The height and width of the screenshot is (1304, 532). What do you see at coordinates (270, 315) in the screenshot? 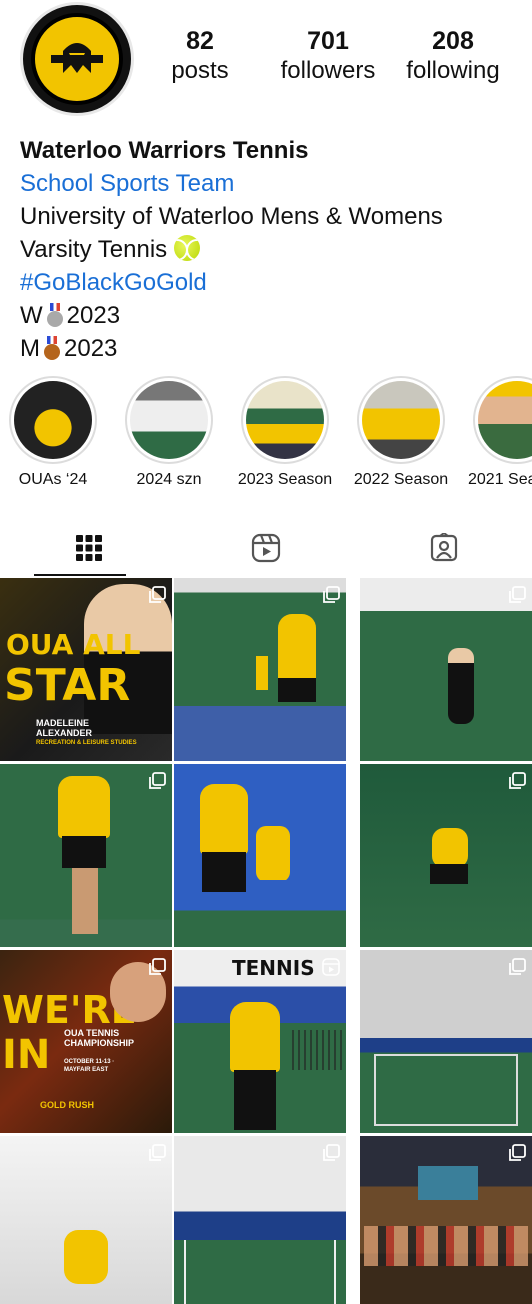
I see `women-medal-line: W 2023` at bounding box center [270, 315].